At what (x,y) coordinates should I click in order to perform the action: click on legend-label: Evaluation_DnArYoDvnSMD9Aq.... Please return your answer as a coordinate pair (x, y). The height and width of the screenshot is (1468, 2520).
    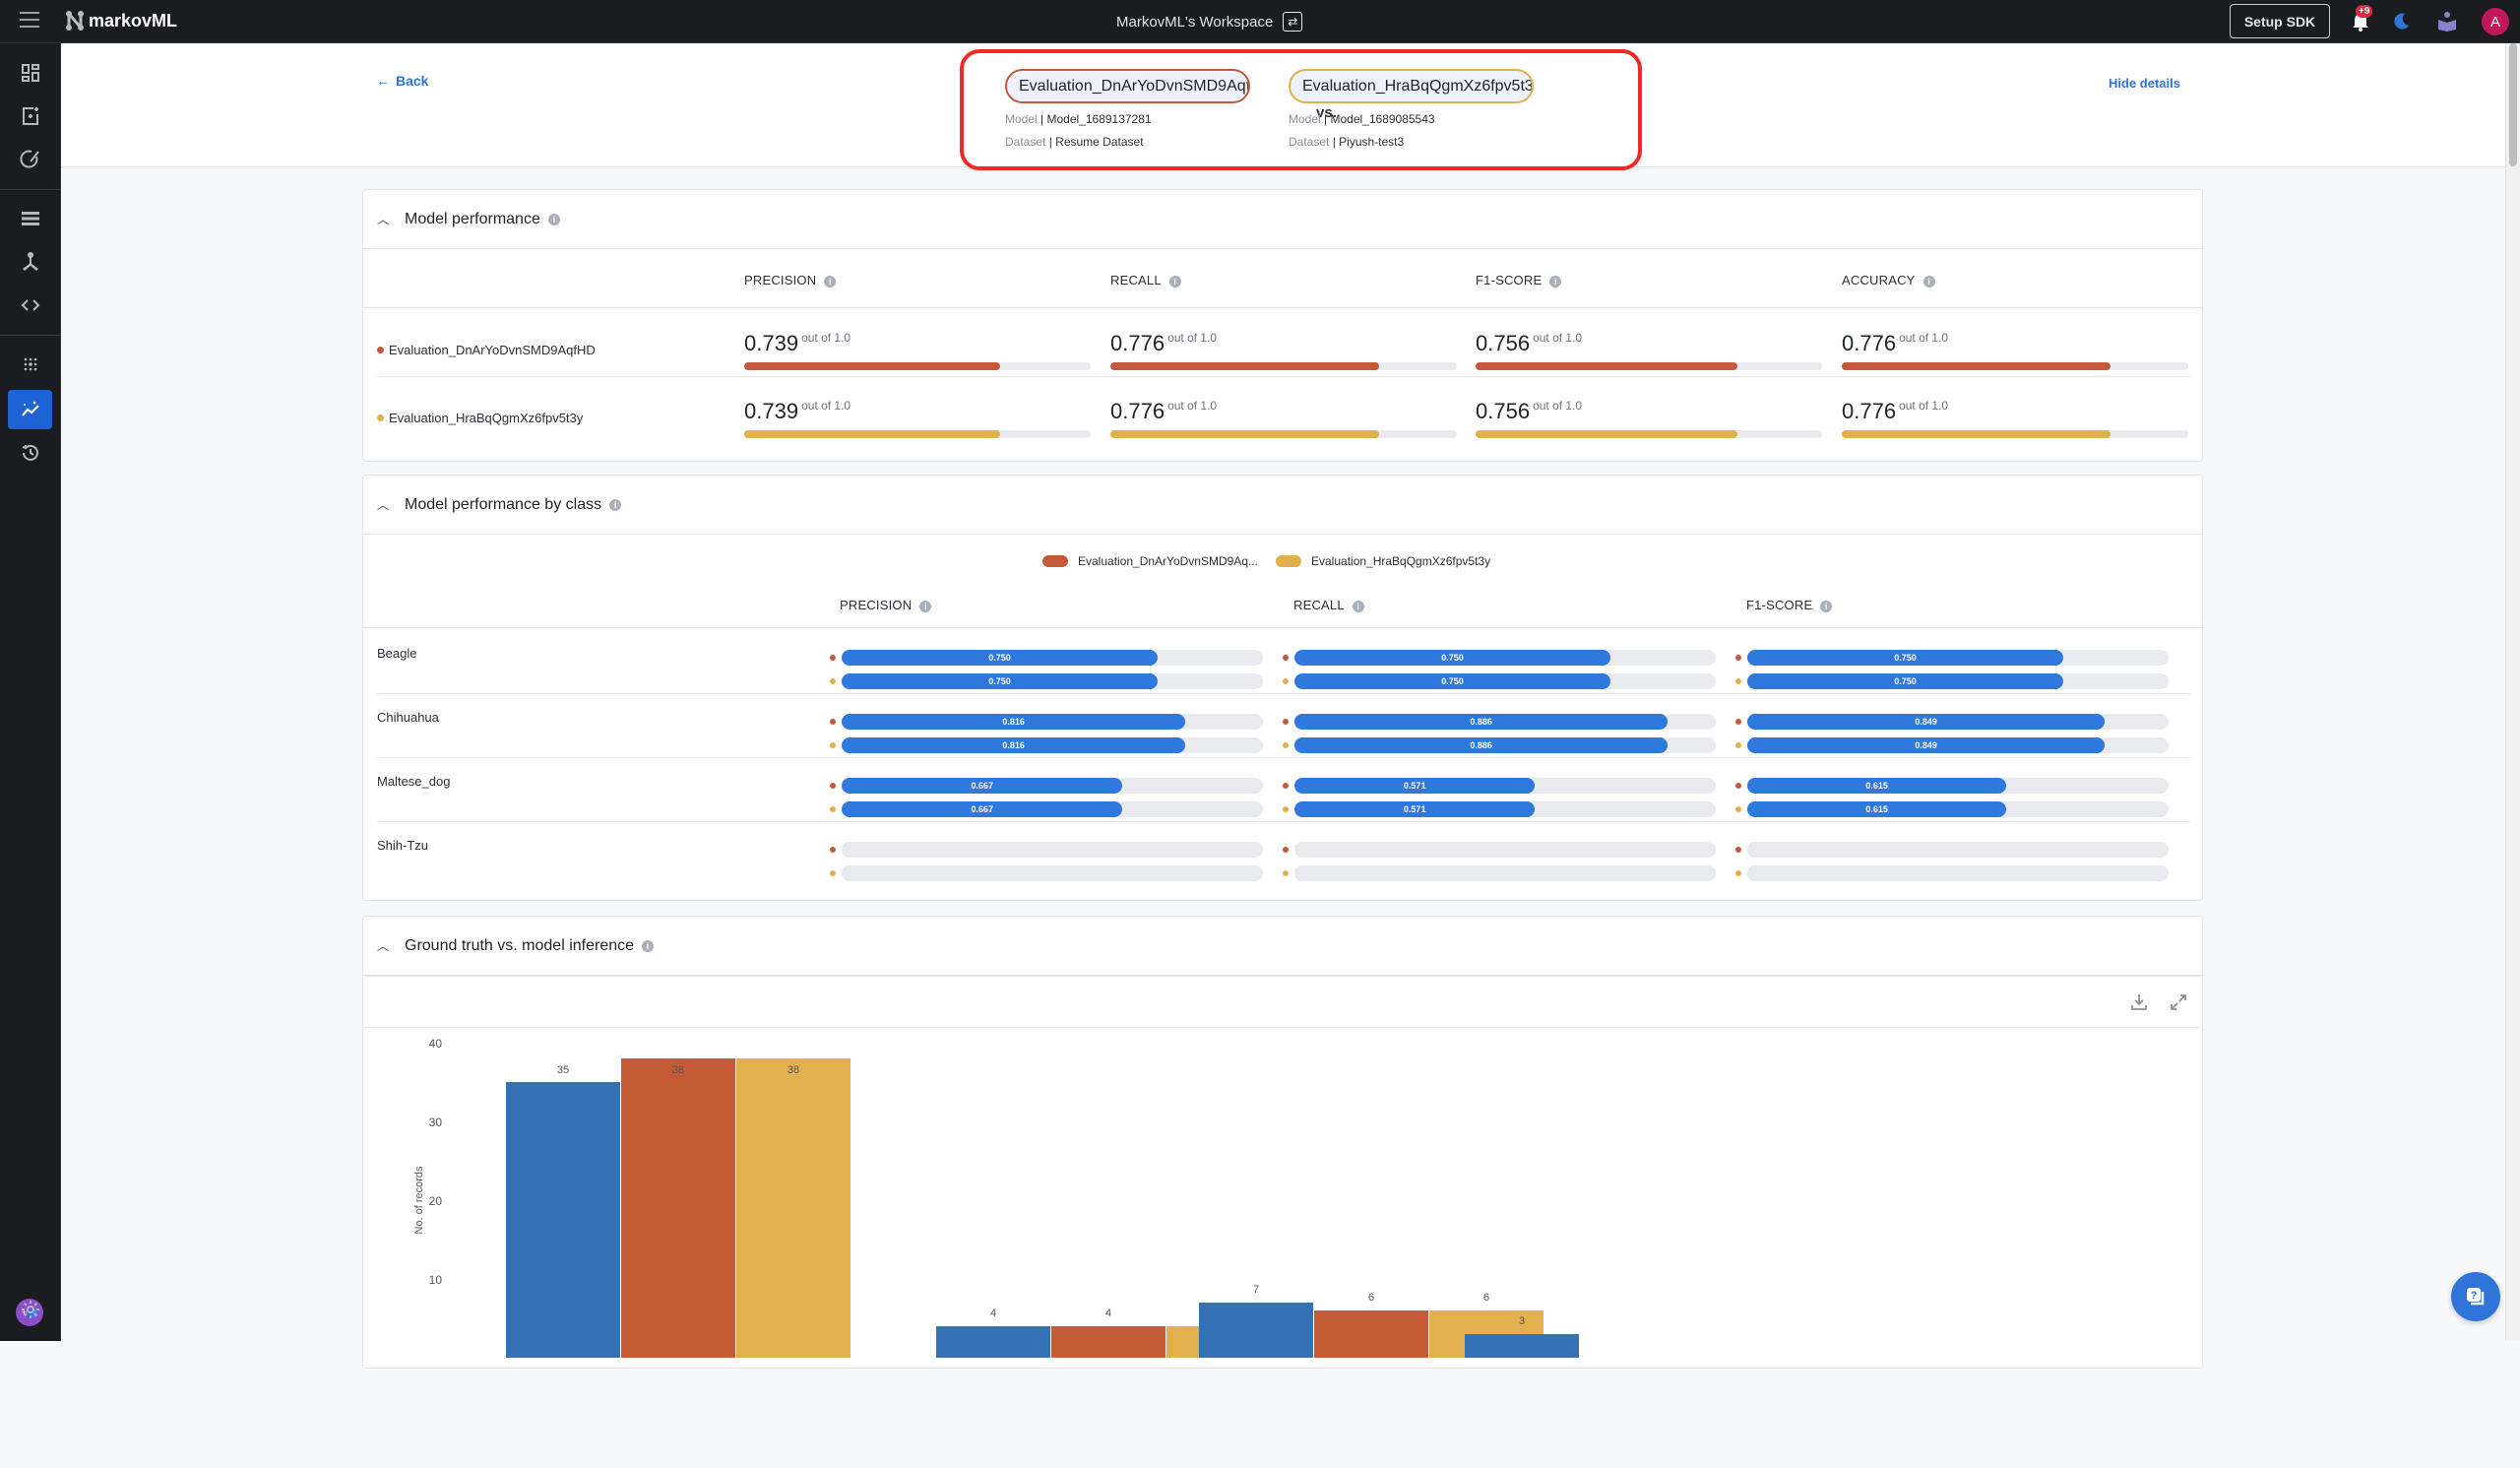
    Looking at the image, I should click on (1168, 561).